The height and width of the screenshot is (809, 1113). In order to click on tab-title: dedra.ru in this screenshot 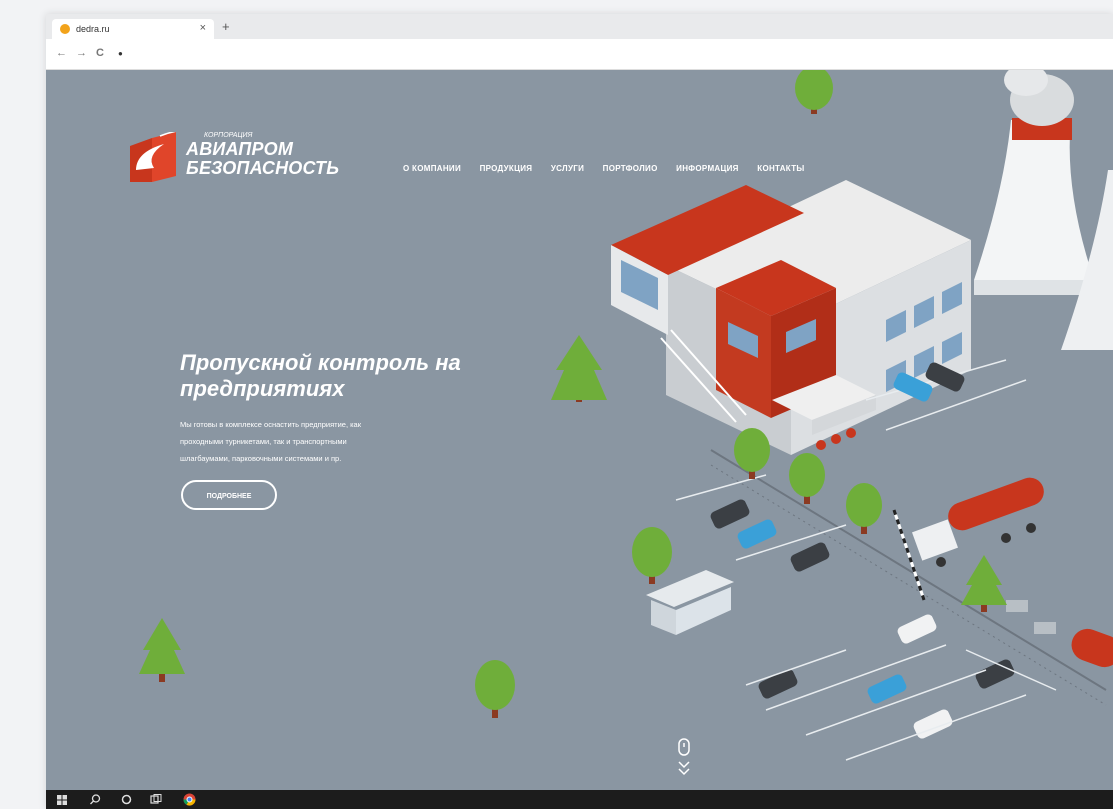, I will do `click(93, 29)`.